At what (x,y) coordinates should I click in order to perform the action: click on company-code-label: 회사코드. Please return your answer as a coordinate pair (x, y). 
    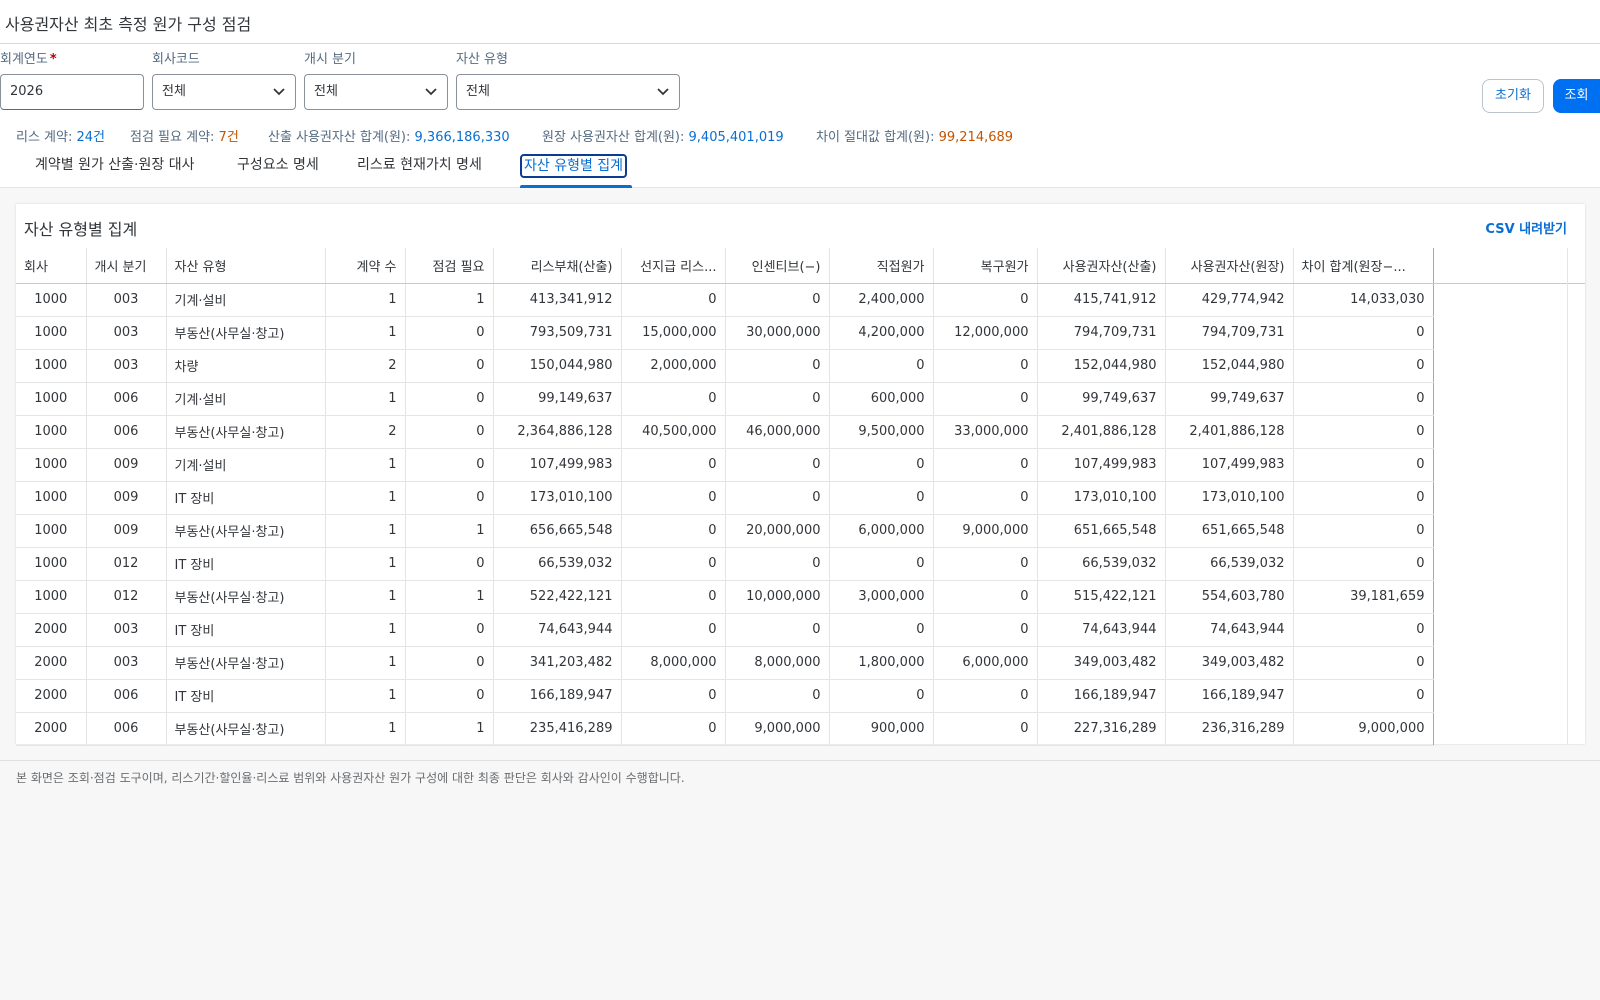
    Looking at the image, I should click on (176, 59).